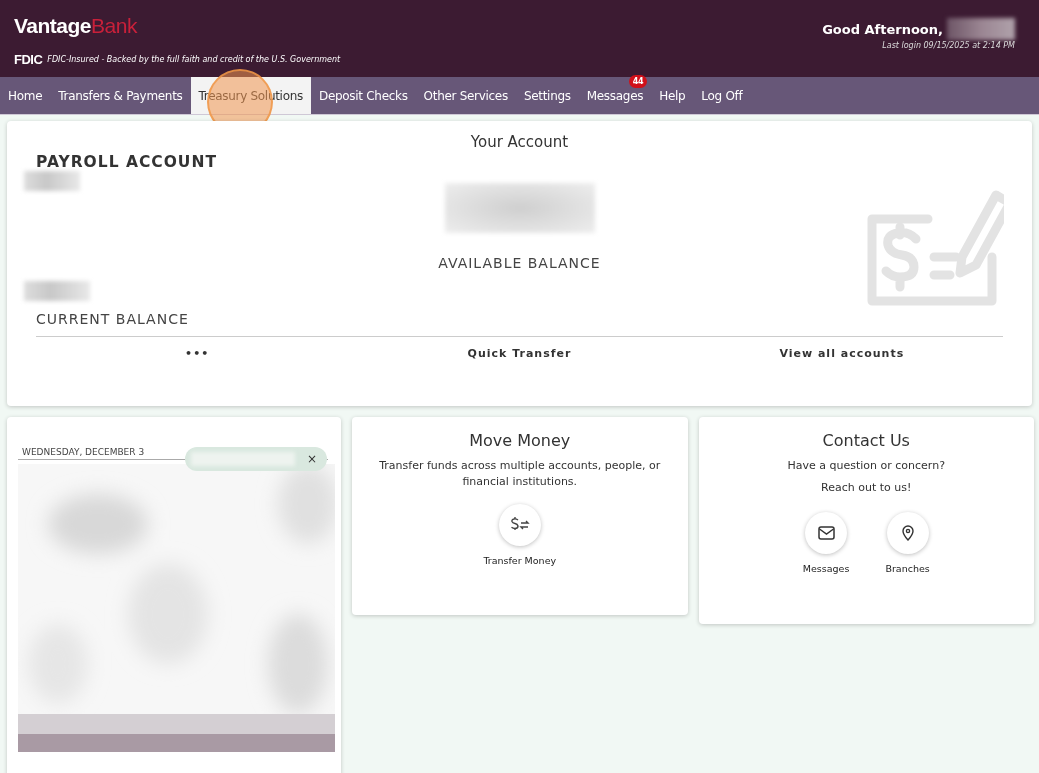 This screenshot has height=773, width=1039. I want to click on card-title: Move Money, so click(520, 440).